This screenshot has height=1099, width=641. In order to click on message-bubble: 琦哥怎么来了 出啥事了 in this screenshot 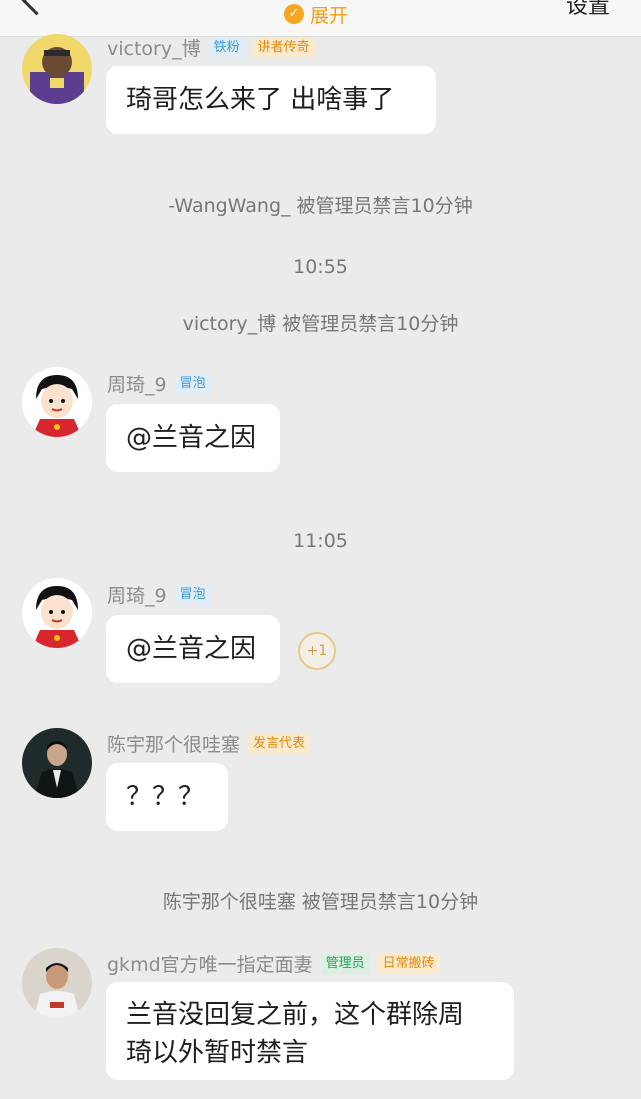, I will do `click(271, 100)`.